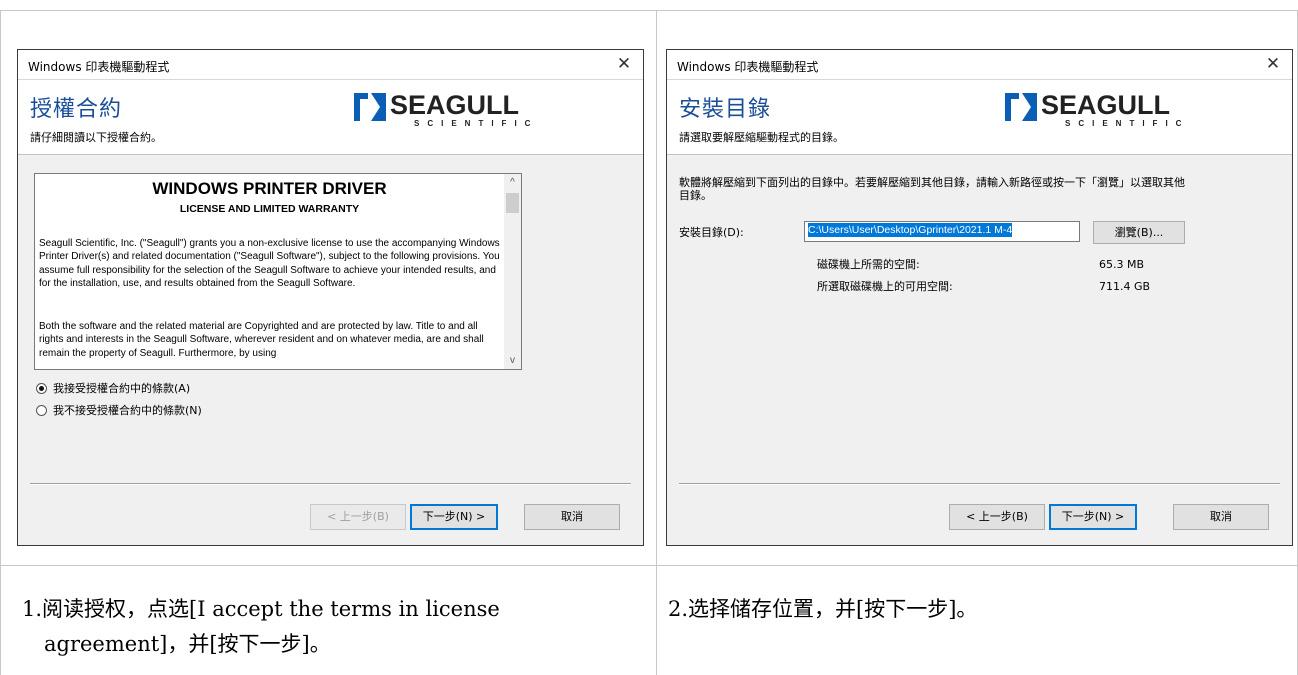  What do you see at coordinates (512, 182) in the screenshot?
I see `scroll-up-icon: ^` at bounding box center [512, 182].